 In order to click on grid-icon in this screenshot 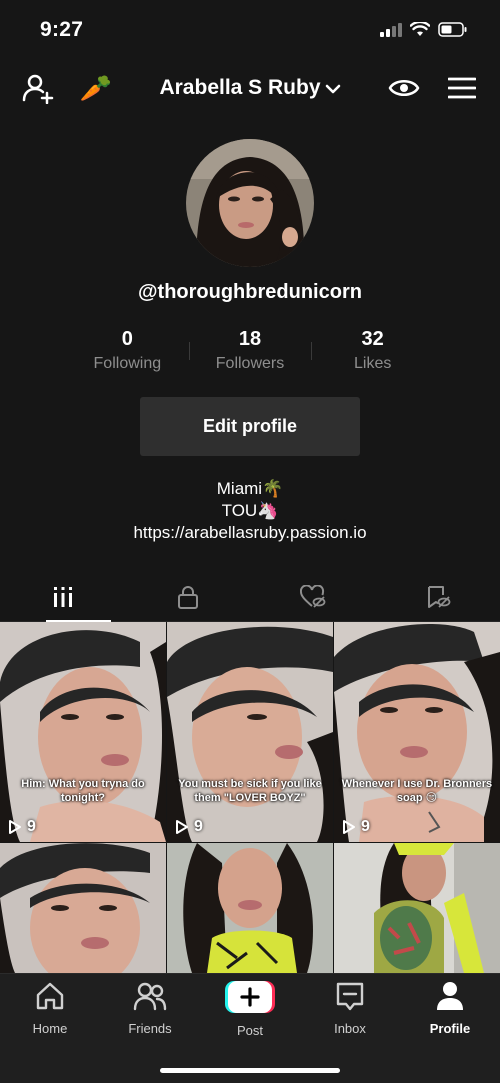, I will do `click(62, 596)`.